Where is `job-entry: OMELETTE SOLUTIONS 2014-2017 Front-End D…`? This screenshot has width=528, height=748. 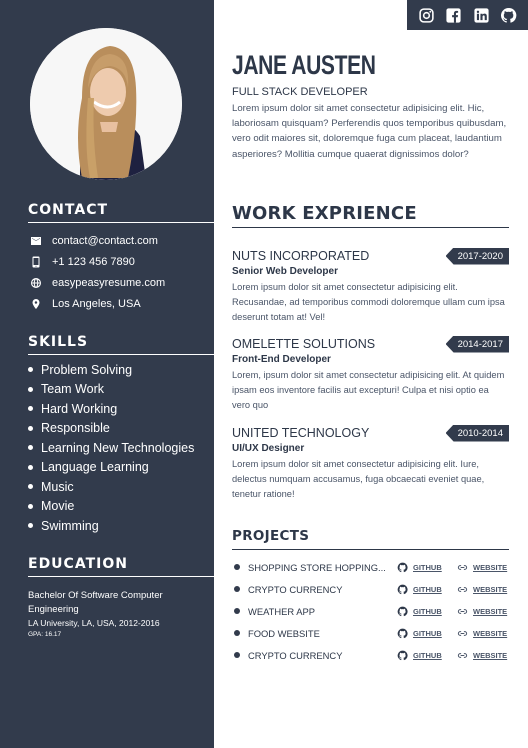
job-entry: OMELETTE SOLUTIONS 2014-2017 Front-End D… is located at coordinates (370, 374).